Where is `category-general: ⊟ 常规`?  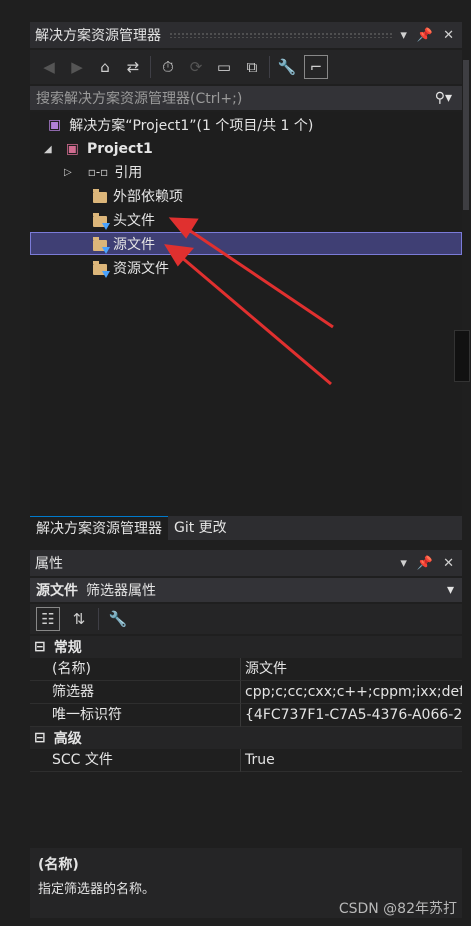 category-general: ⊟ 常规 is located at coordinates (246, 647).